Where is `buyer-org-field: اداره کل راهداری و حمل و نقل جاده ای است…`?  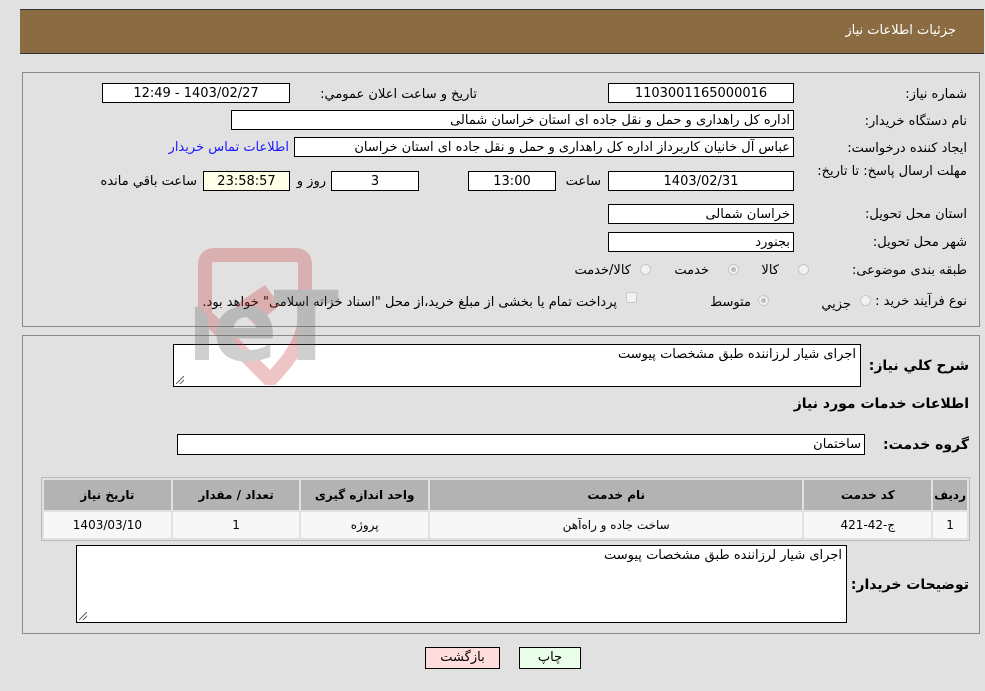
buyer-org-field: اداره کل راهداری و حمل و نقل جاده ای است… is located at coordinates (512, 120).